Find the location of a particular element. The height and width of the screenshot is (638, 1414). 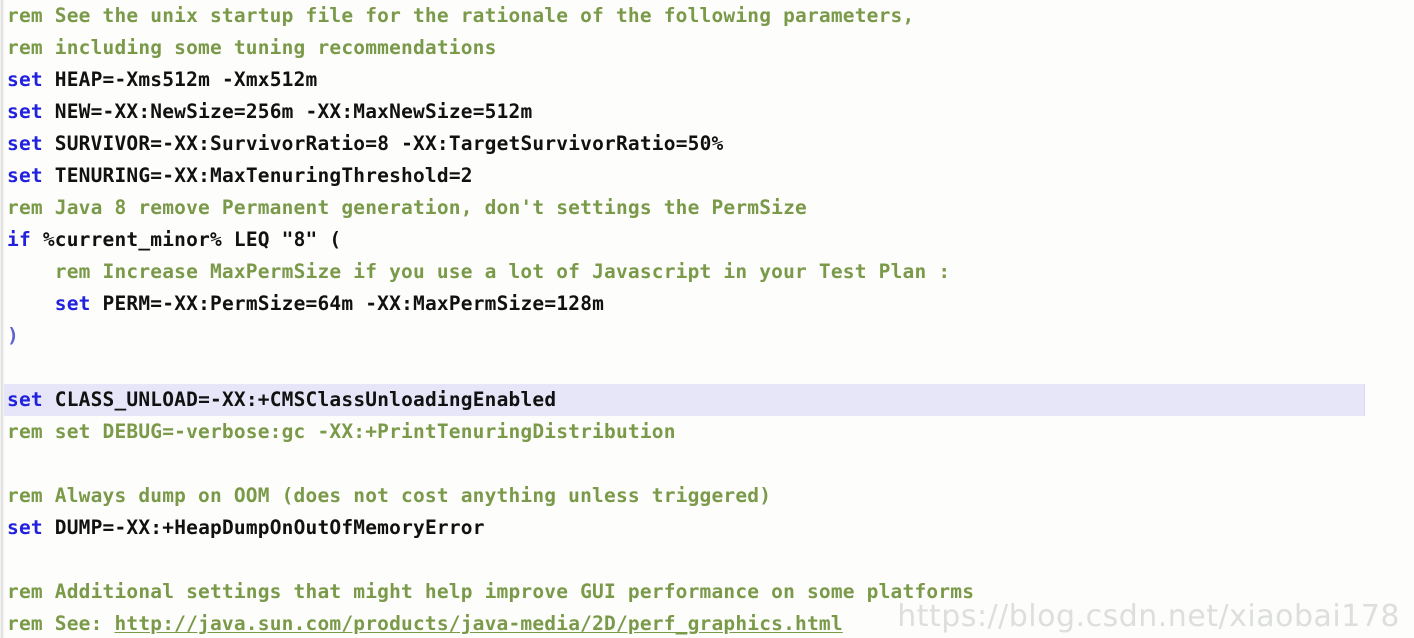

code-token-plain: NEW is located at coordinates (66, 111).